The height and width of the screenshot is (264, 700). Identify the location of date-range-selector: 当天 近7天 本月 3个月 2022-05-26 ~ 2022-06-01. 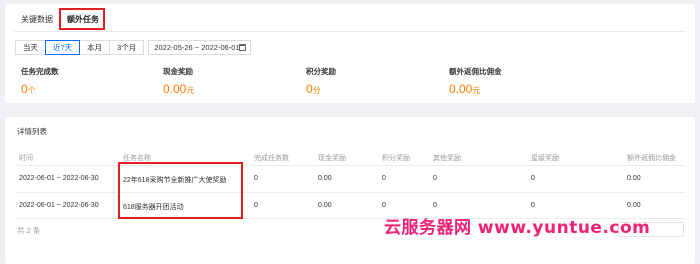
(133, 47).